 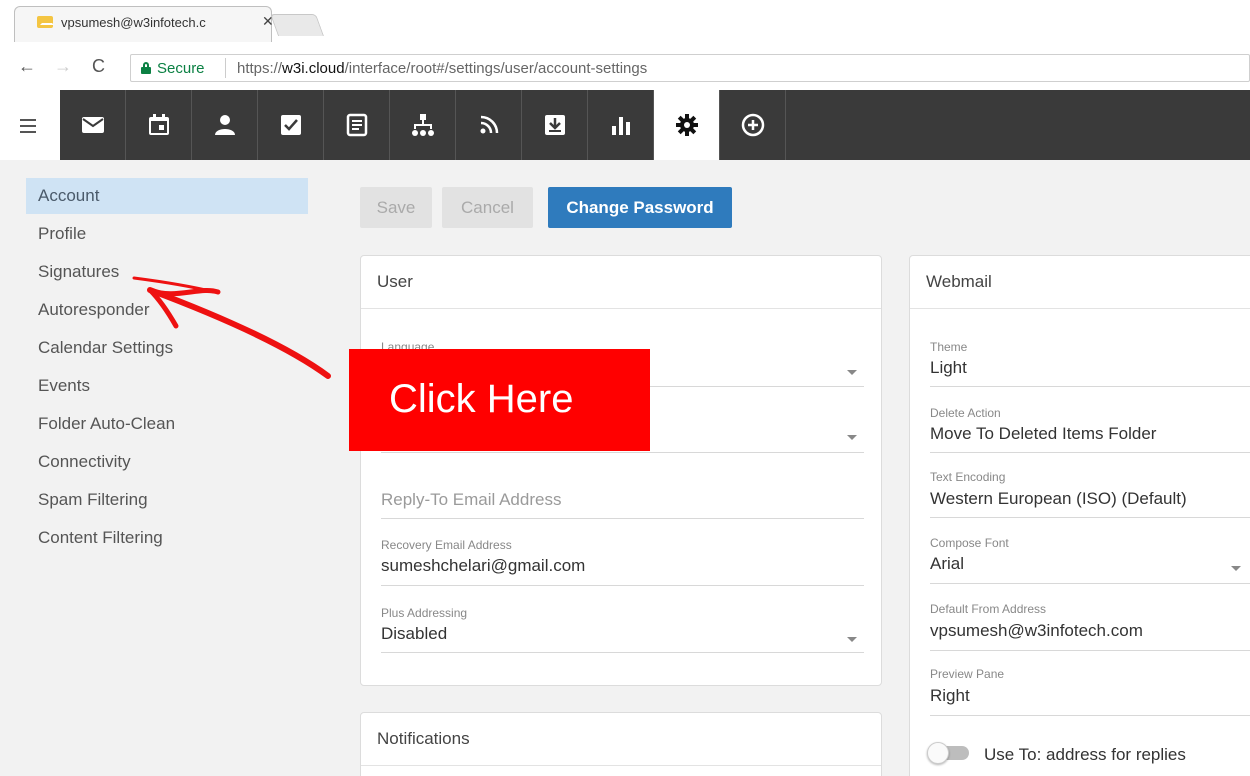 I want to click on compose-font-select: Arial, so click(x=947, y=564).